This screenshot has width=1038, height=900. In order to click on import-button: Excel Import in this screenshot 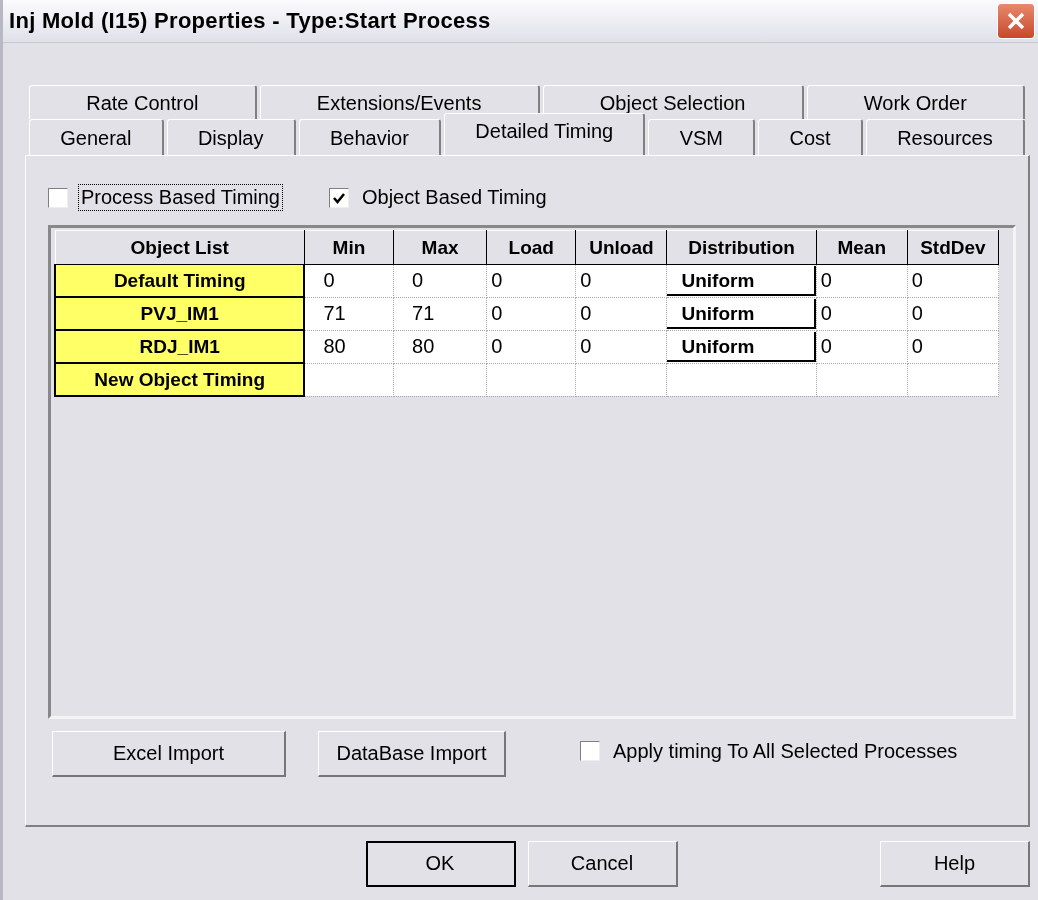, I will do `click(169, 754)`.